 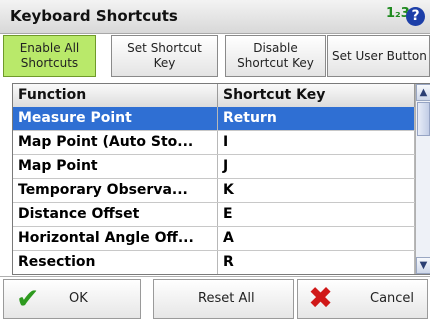 I want to click on shortcut-key-cell: J, so click(x=316, y=166).